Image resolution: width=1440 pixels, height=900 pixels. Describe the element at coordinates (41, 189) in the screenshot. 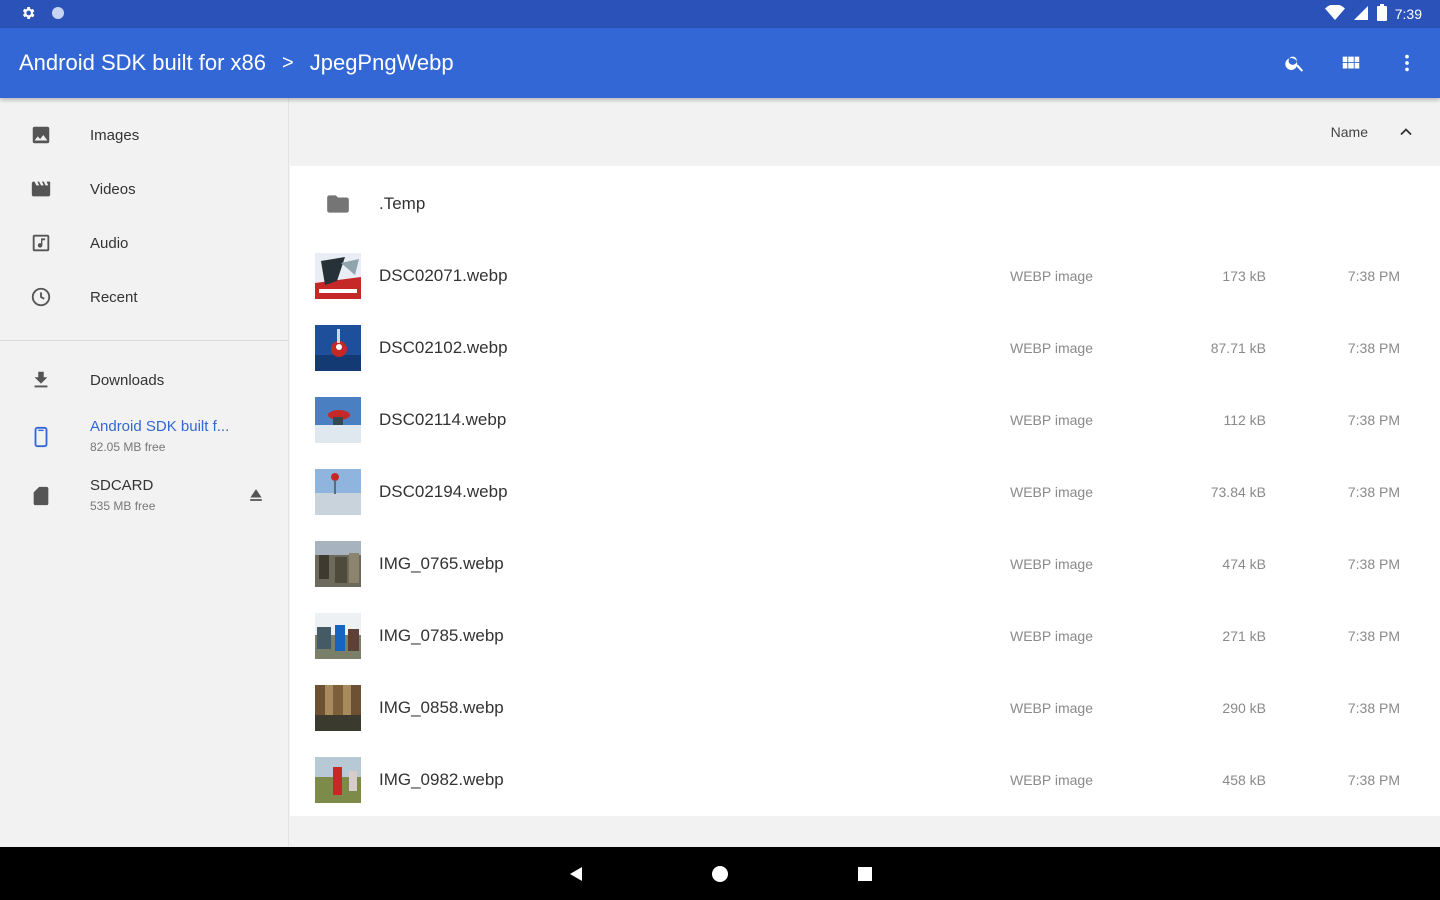

I see `video-icon` at that location.